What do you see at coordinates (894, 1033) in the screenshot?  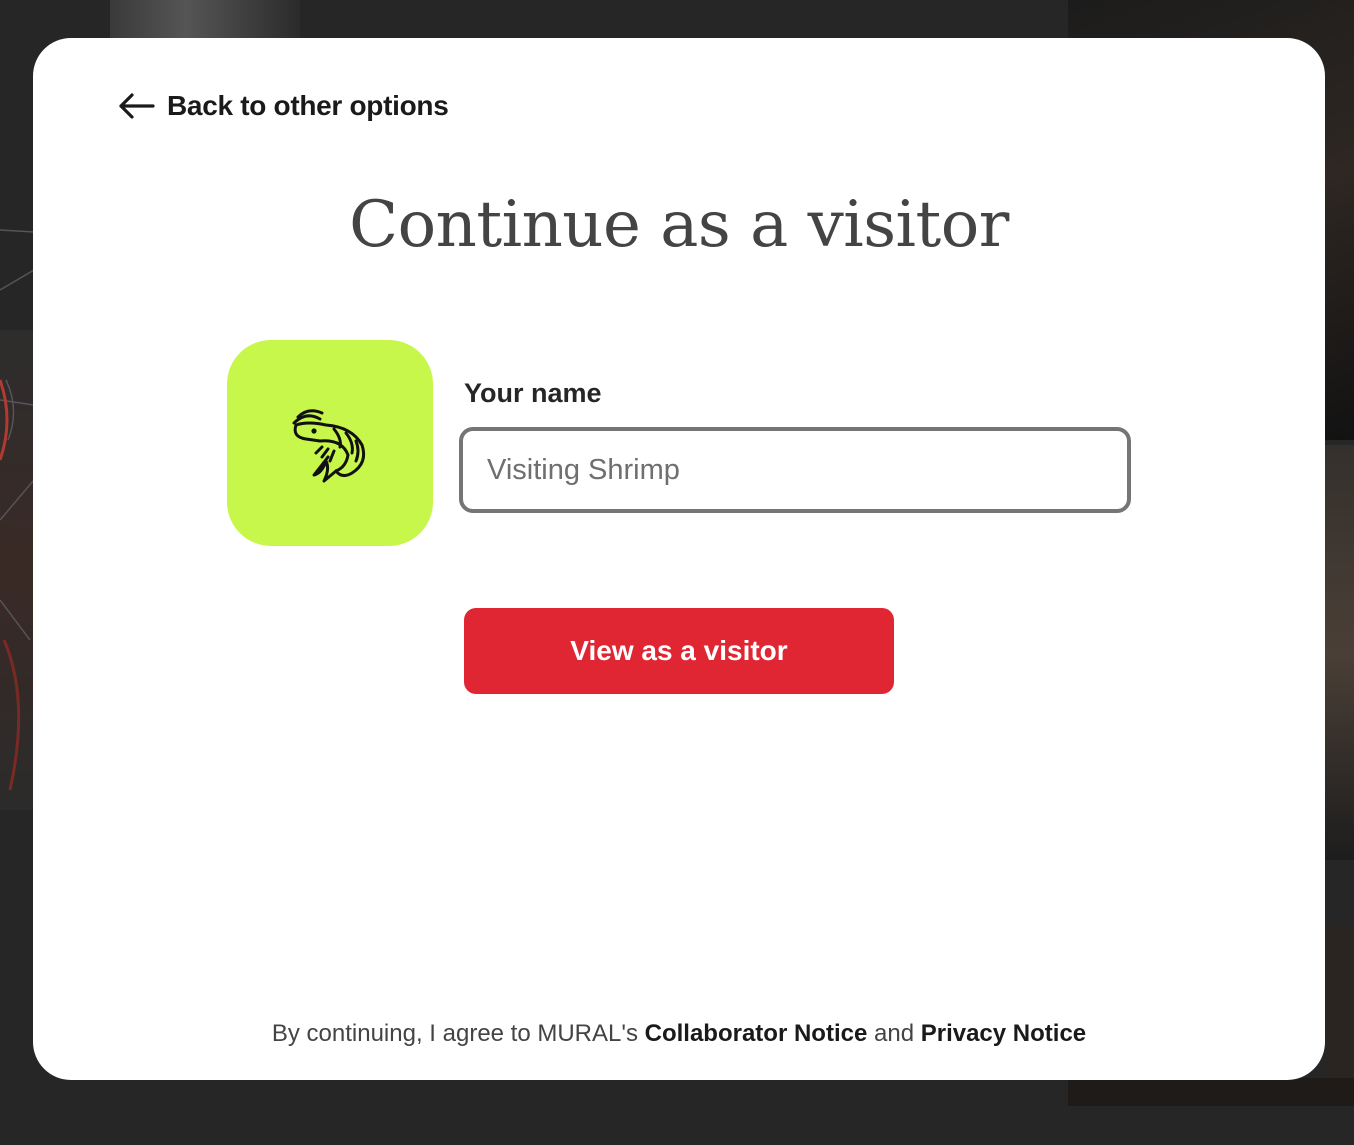 I see `legal-connector: and` at bounding box center [894, 1033].